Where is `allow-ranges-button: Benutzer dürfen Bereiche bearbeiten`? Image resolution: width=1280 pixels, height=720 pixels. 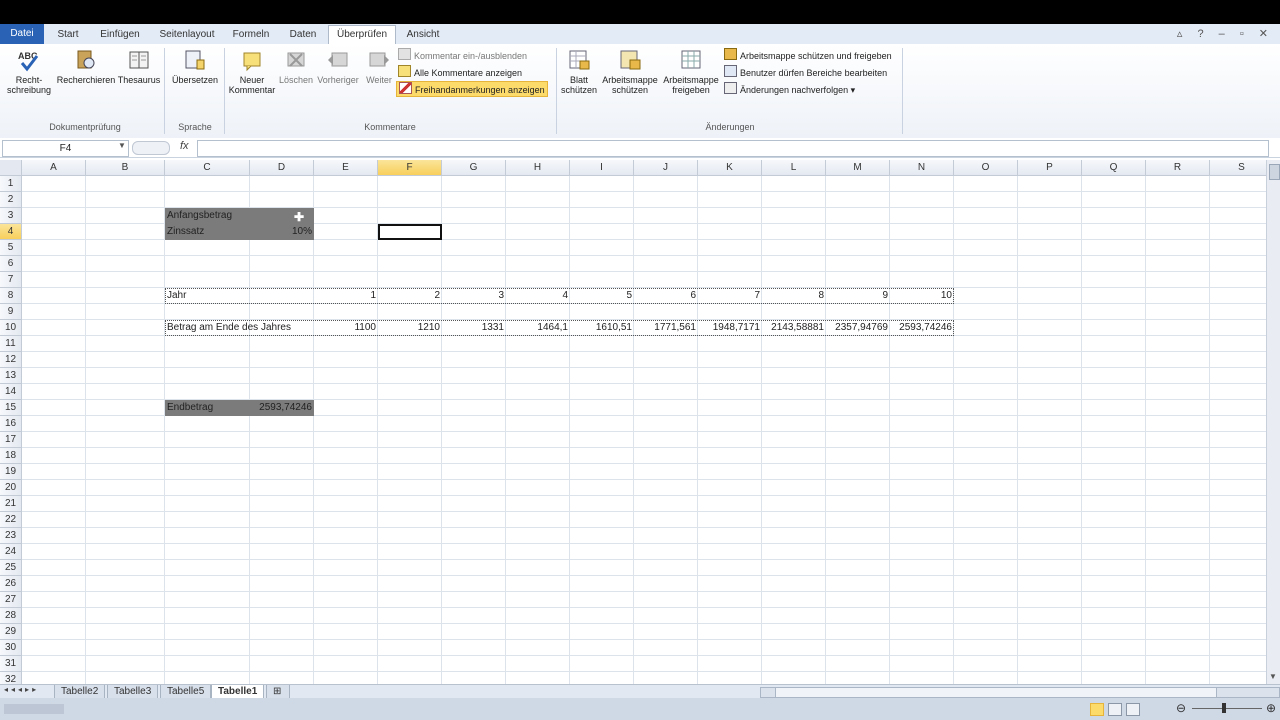
allow-ranges-button: Benutzer dürfen Bereiche bearbeiten is located at coordinates (805, 72).